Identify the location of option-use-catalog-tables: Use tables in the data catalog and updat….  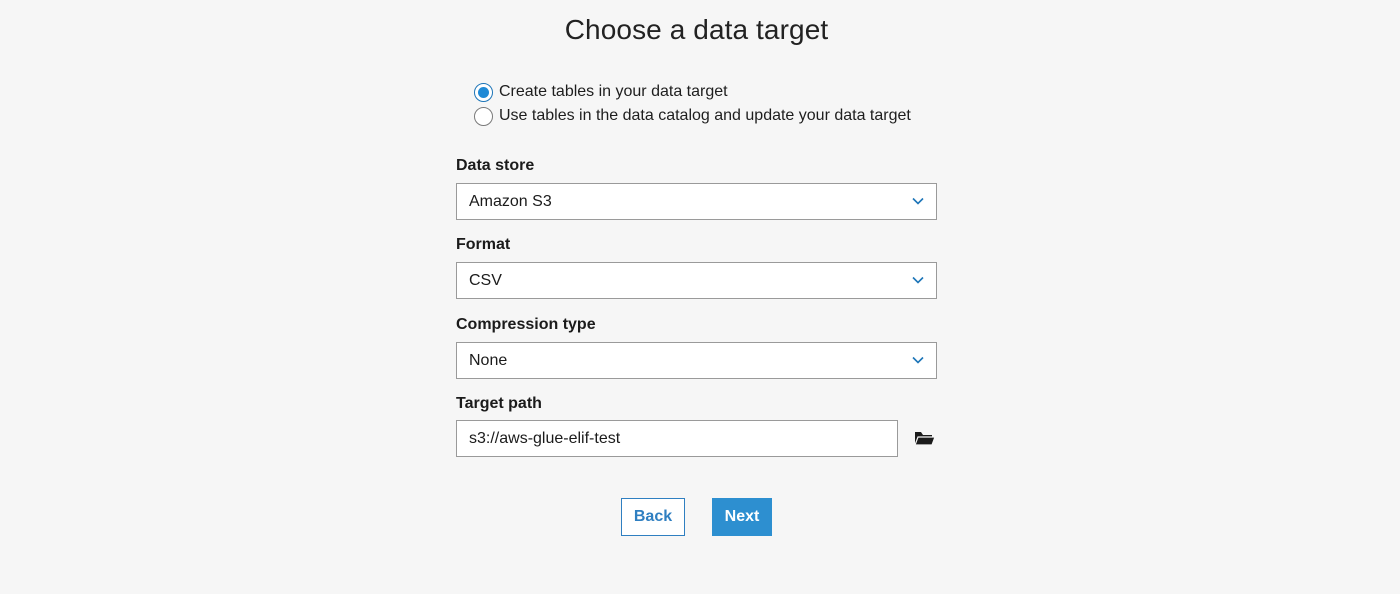
(692, 116).